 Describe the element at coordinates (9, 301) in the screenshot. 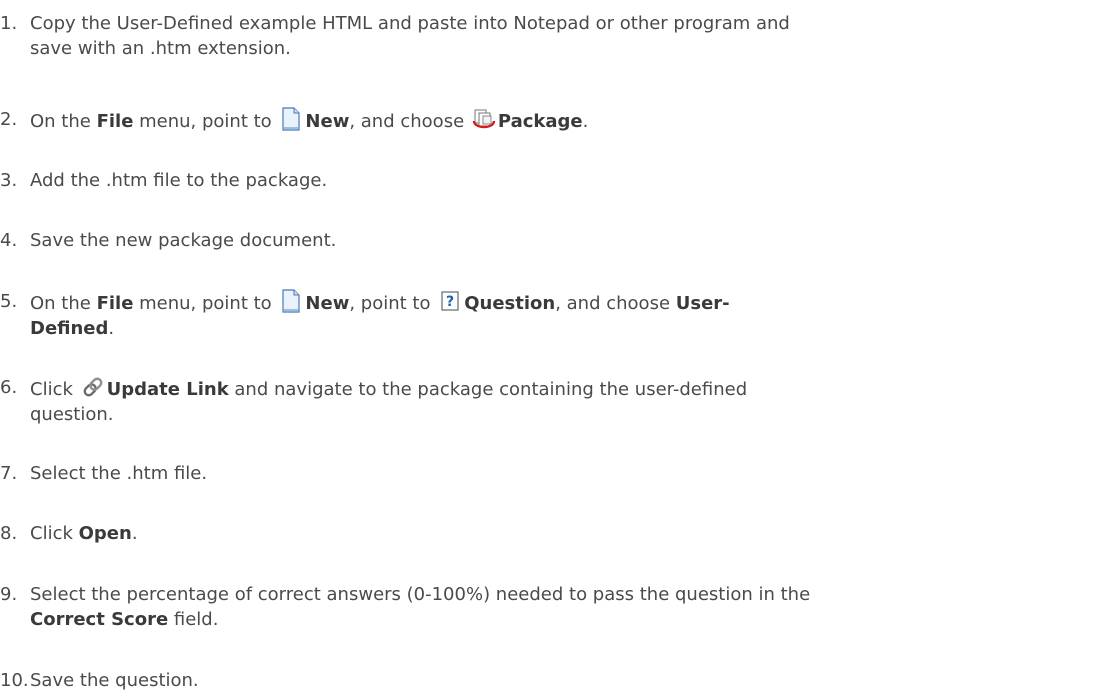

I see `step-number: 5.` at that location.